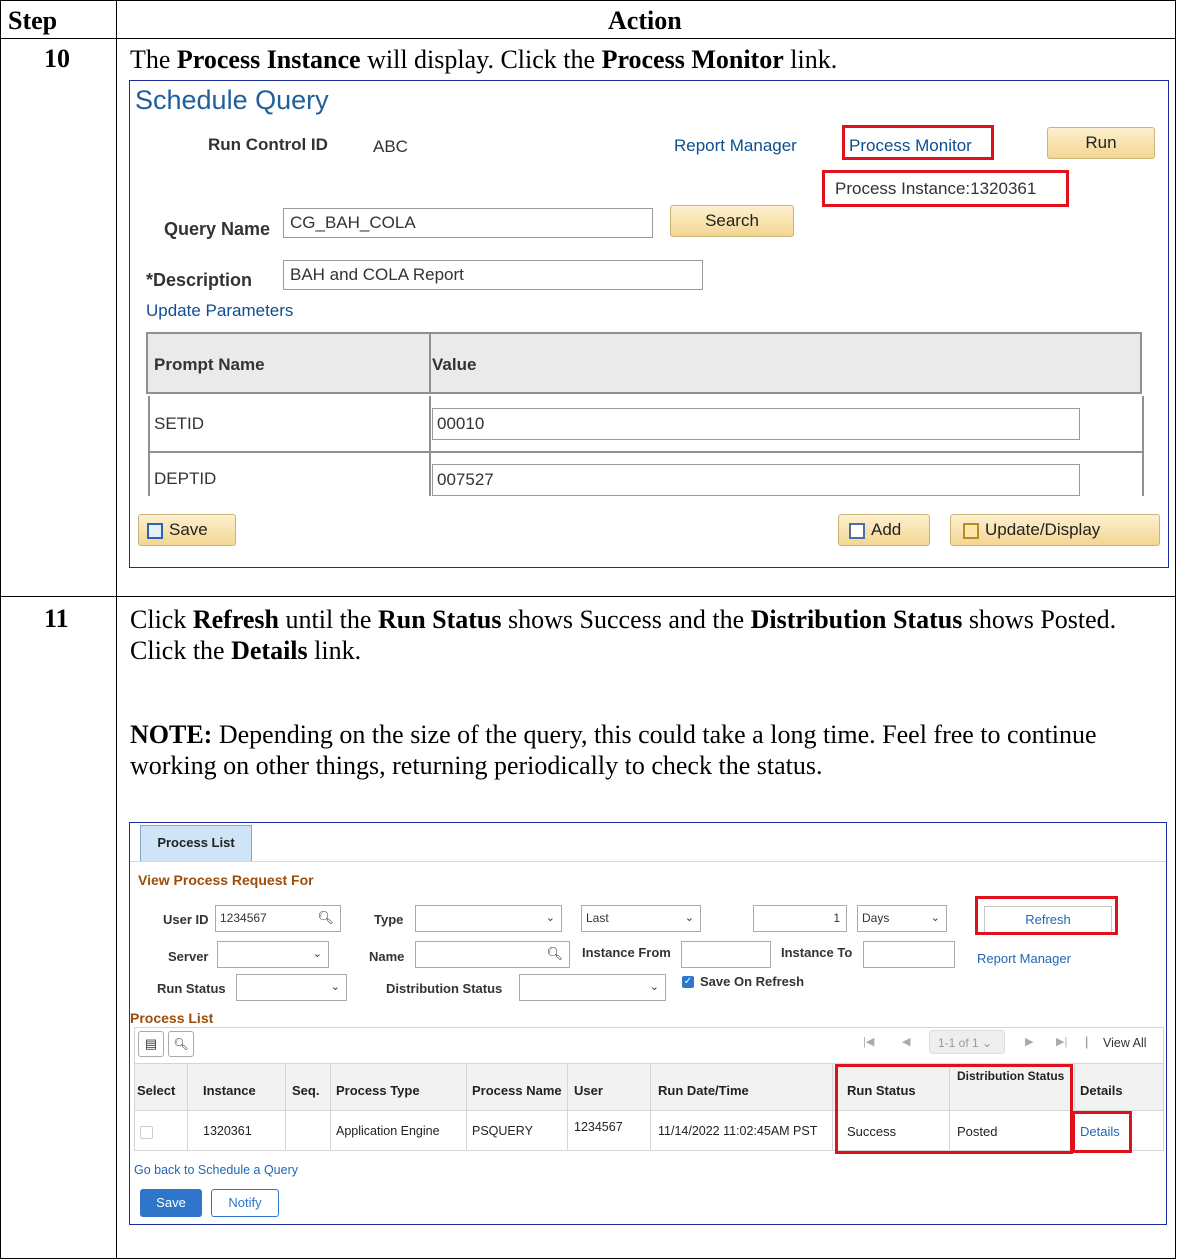  I want to click on view-process-request-title: View Process Request For, so click(226, 880).